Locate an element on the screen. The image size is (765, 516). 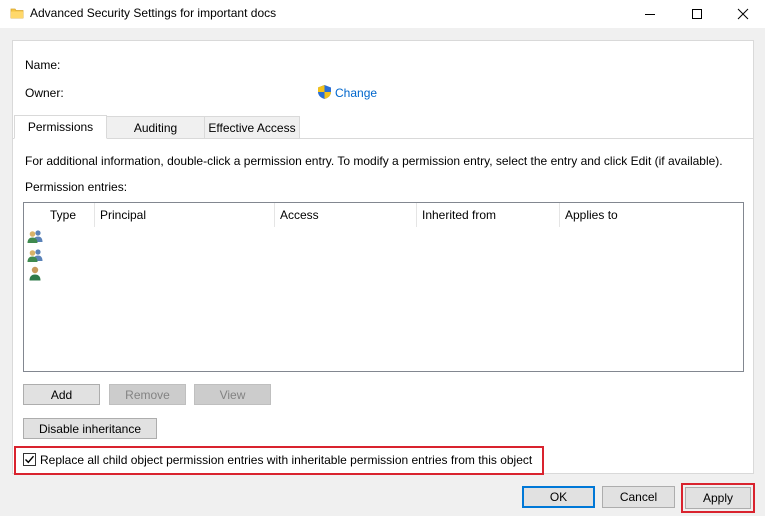
view-button: View is located at coordinates (232, 394).